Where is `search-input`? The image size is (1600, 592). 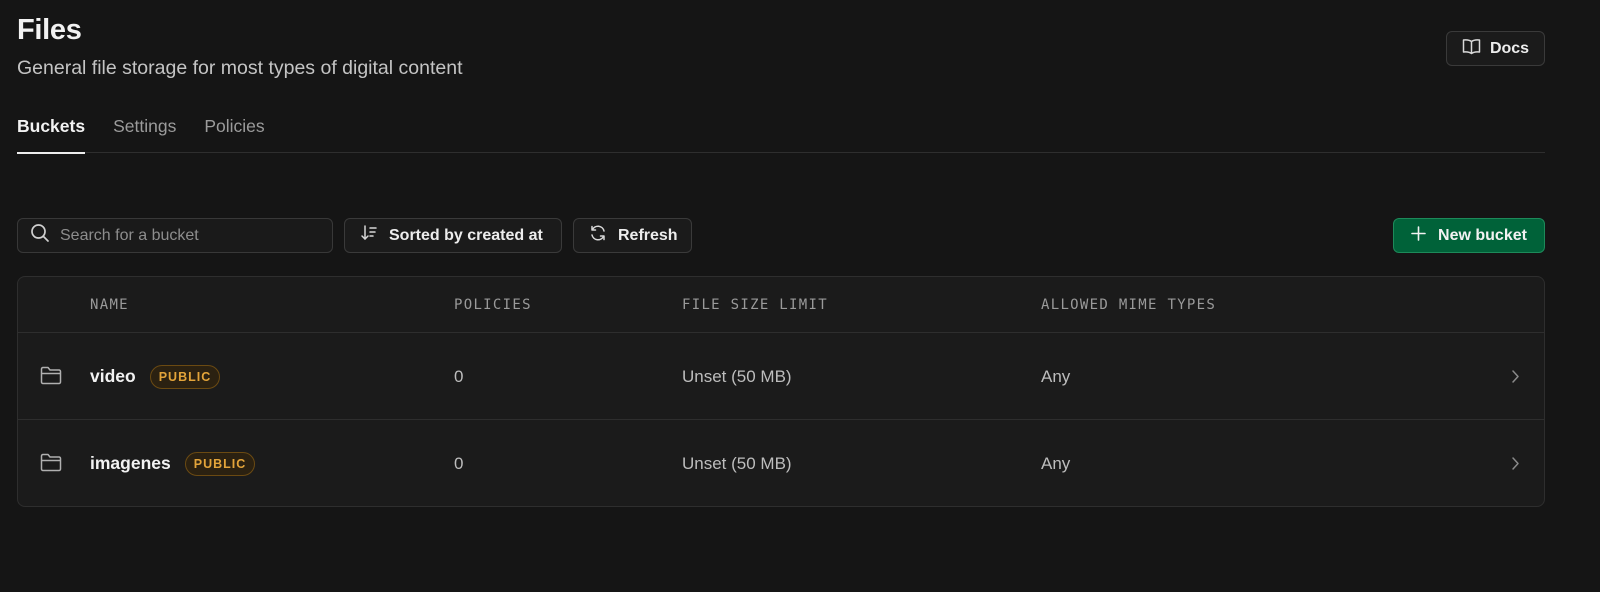
search-input is located at coordinates (190, 235).